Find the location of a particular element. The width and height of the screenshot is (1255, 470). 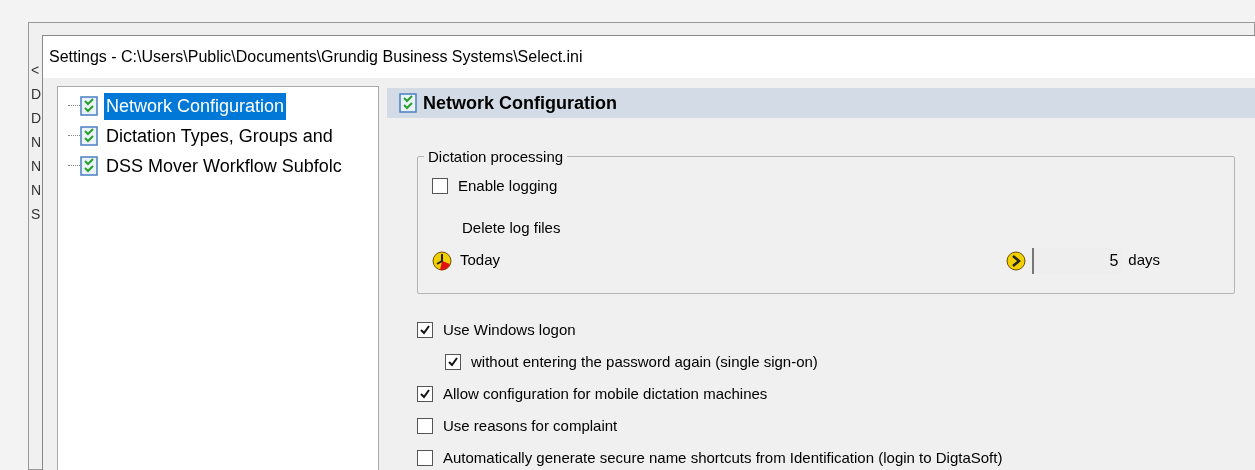

list-item-fragment: S is located at coordinates (36, 214).